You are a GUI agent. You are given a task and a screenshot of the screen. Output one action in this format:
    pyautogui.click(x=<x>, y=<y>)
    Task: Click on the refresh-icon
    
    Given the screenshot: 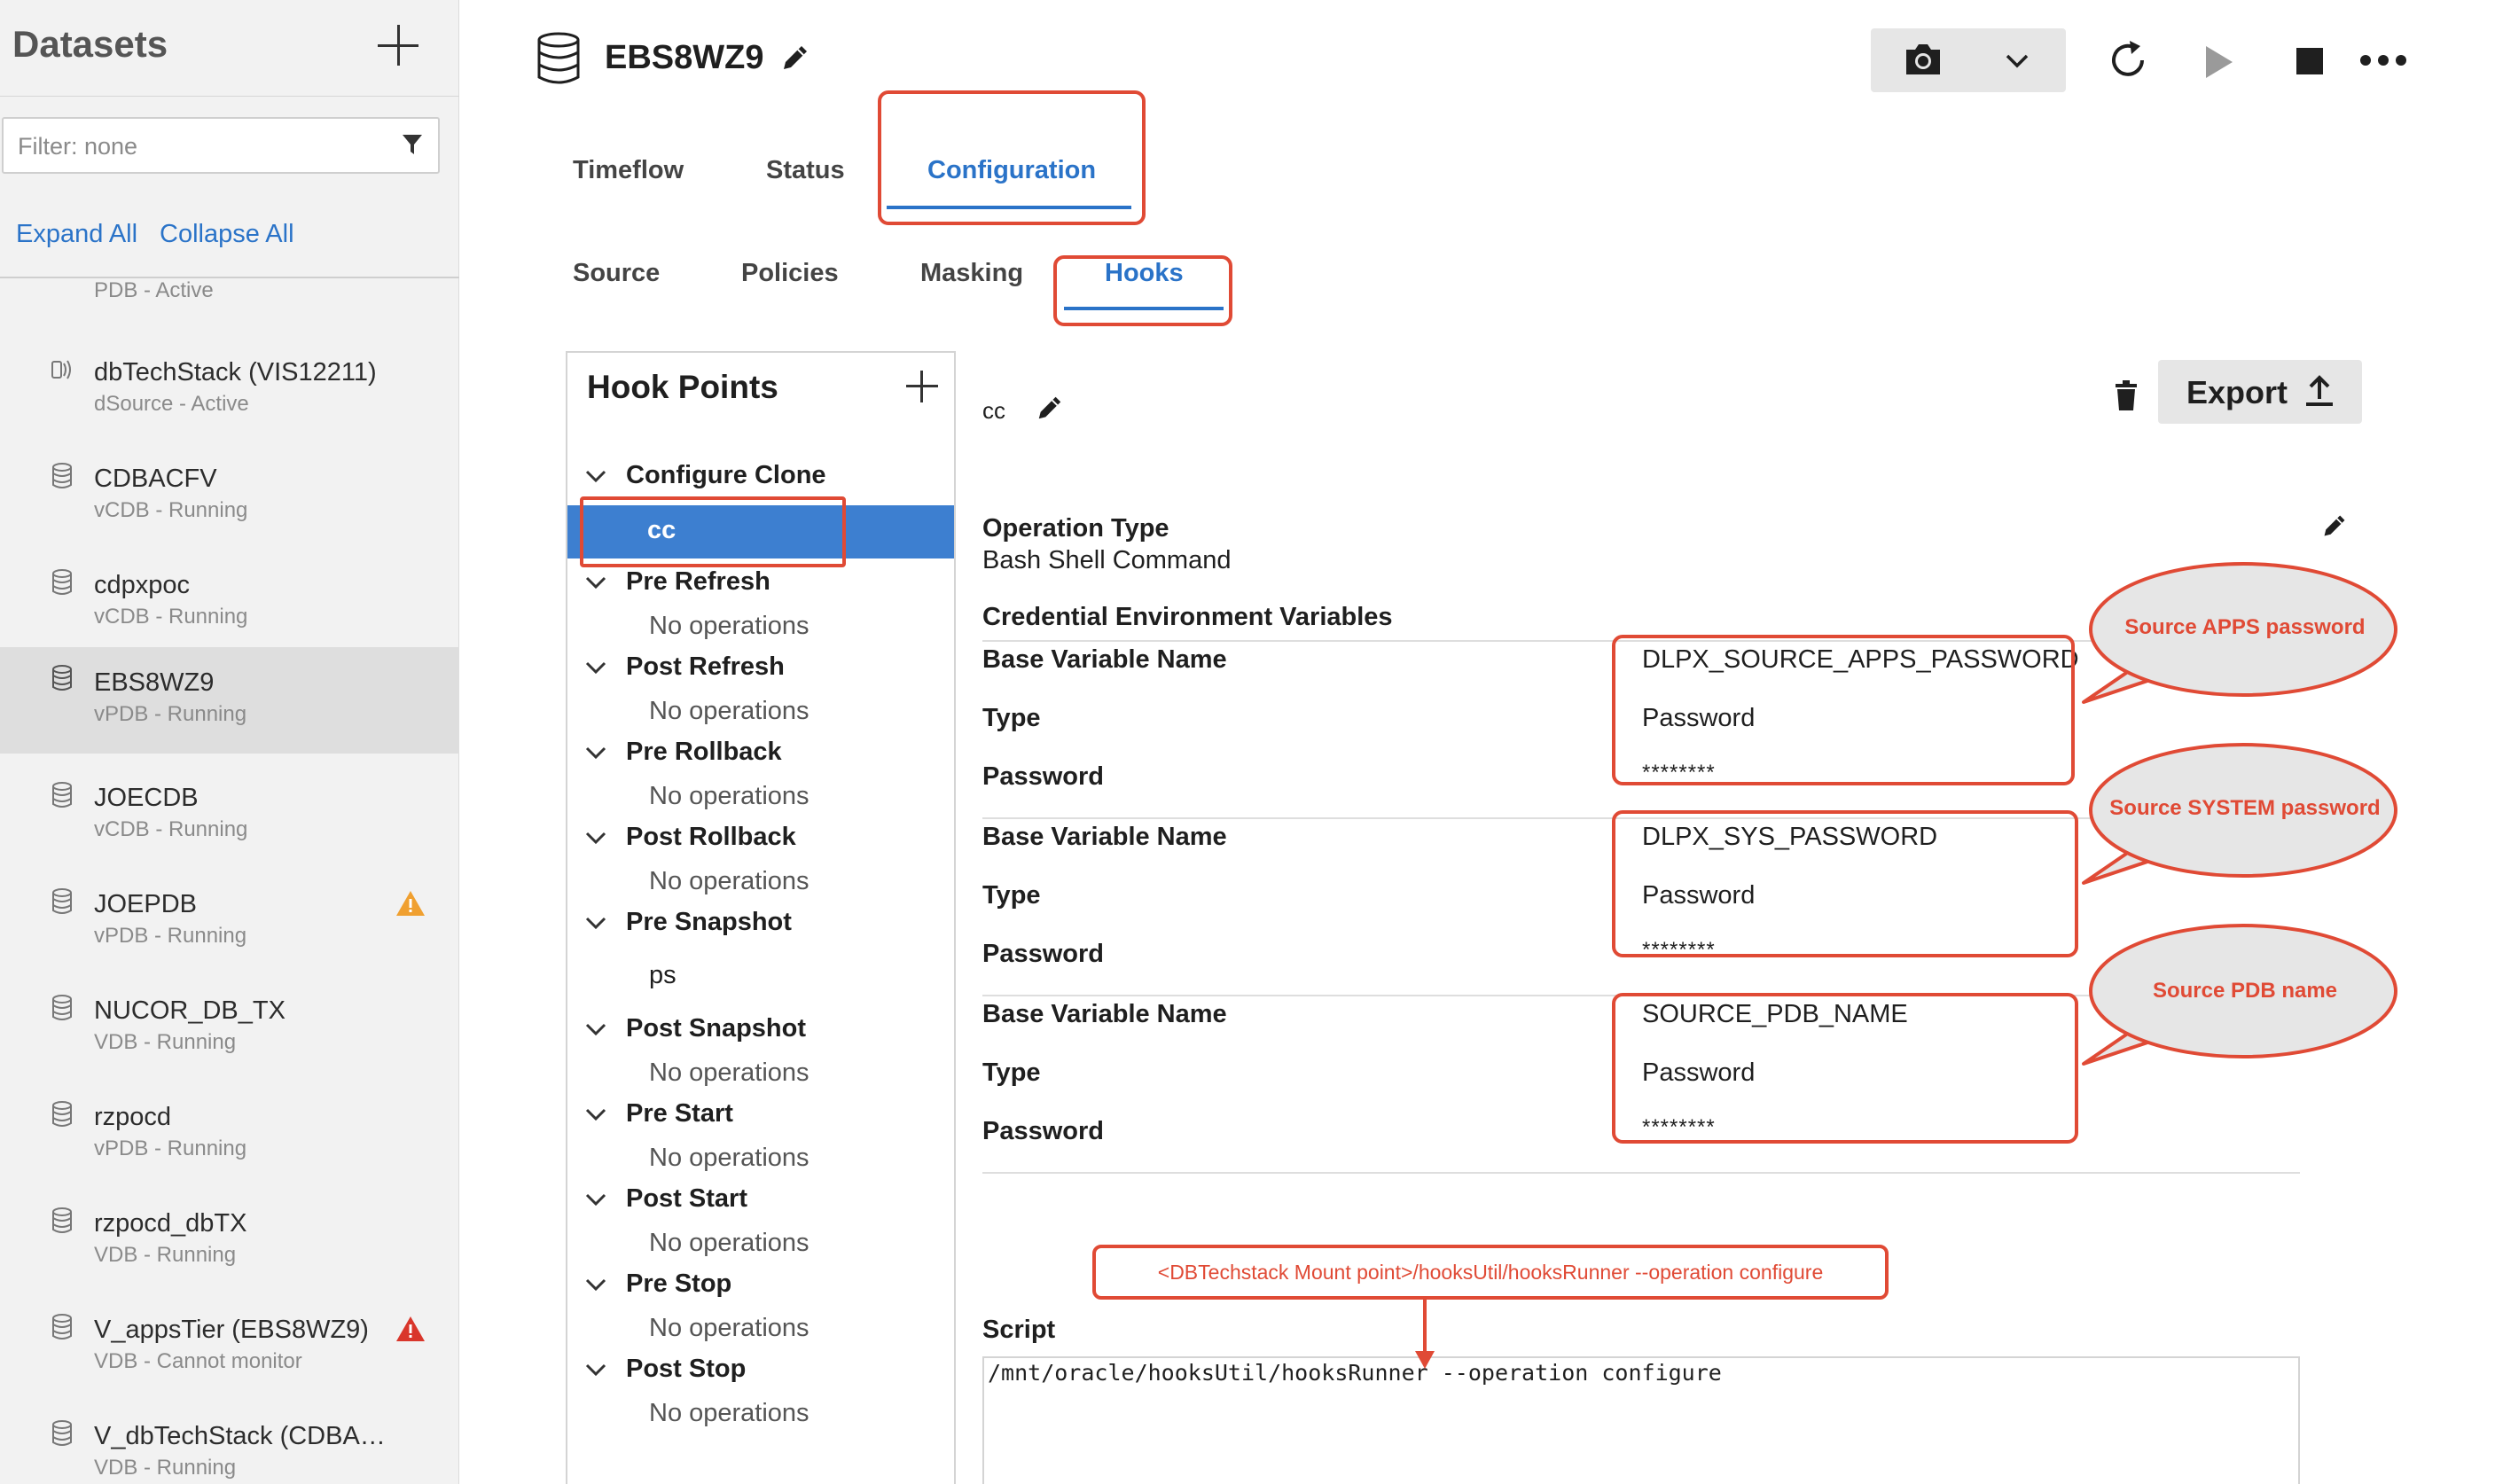 What is the action you would take?
    pyautogui.click(x=2128, y=60)
    